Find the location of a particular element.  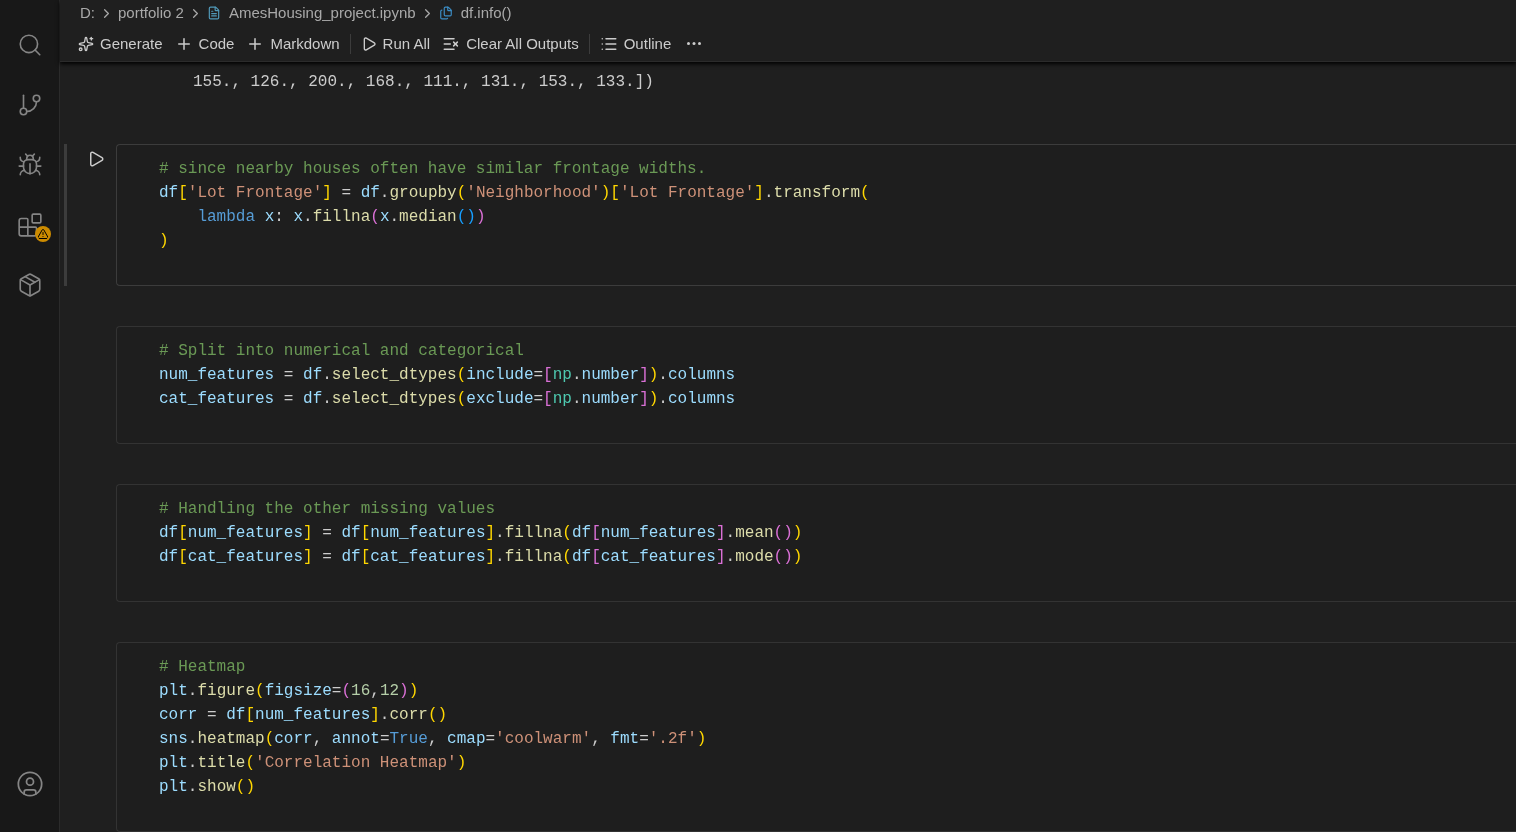

code-line: # Split into numerical and categorical is located at coordinates (341, 351).